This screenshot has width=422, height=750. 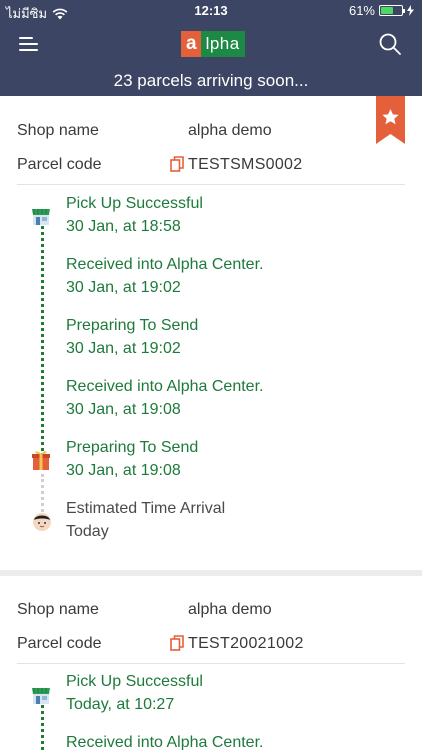 What do you see at coordinates (245, 165) in the screenshot?
I see `parcel-code-value: TESTSMS0002` at bounding box center [245, 165].